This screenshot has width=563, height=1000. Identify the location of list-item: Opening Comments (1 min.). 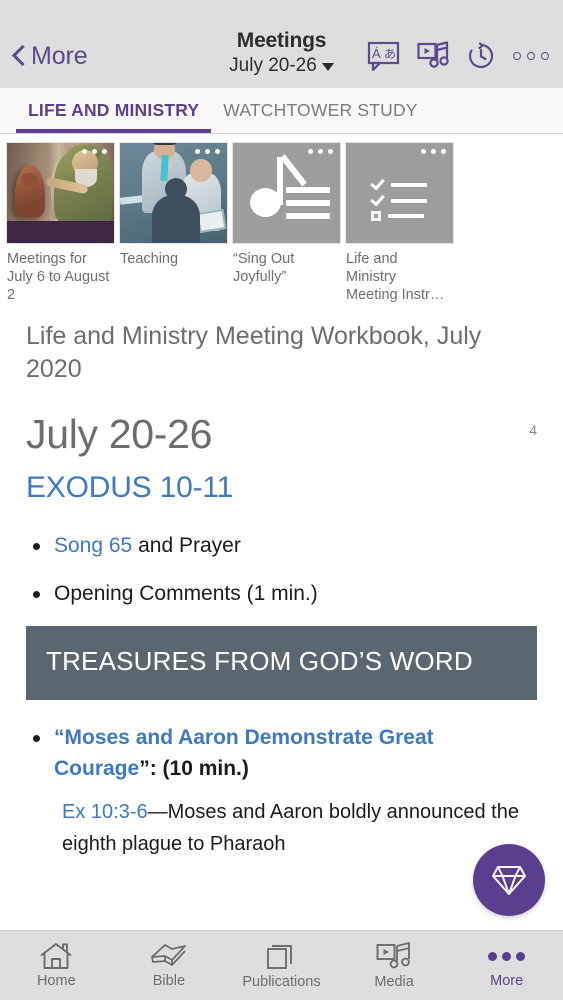
(281, 594).